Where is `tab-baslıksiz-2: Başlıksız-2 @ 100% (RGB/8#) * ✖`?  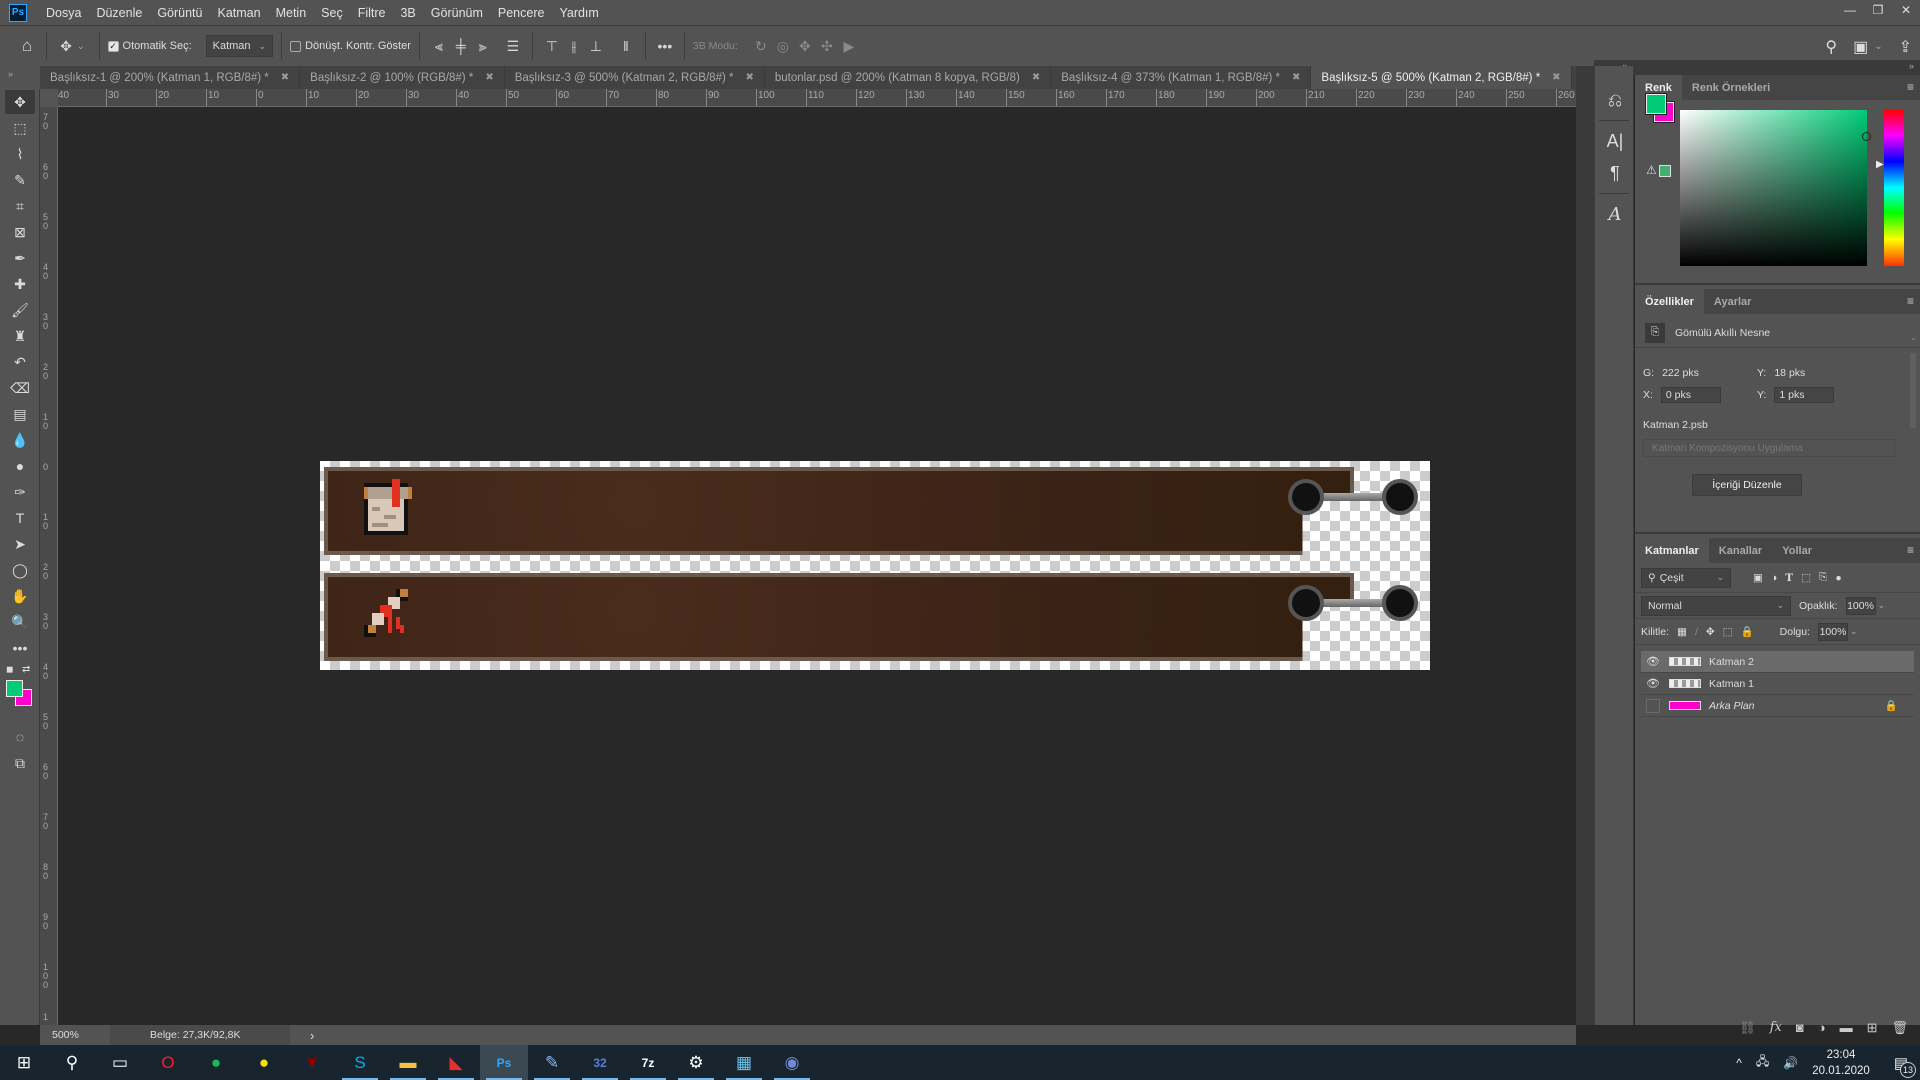 tab-baslıksiz-2: Başlıksız-2 @ 100% (RGB/8#) * ✖ is located at coordinates (402, 77).